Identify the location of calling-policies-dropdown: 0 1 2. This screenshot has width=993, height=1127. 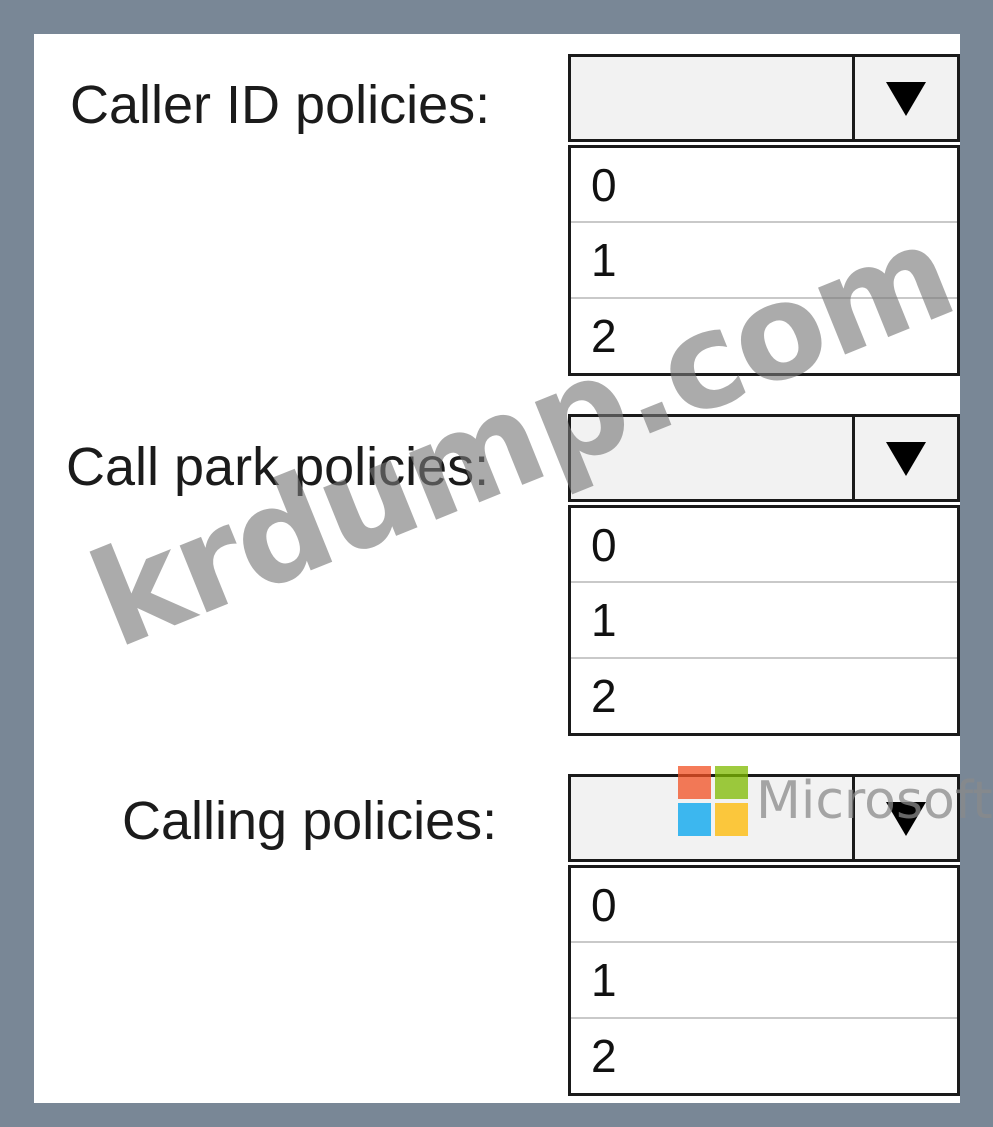
(764, 935).